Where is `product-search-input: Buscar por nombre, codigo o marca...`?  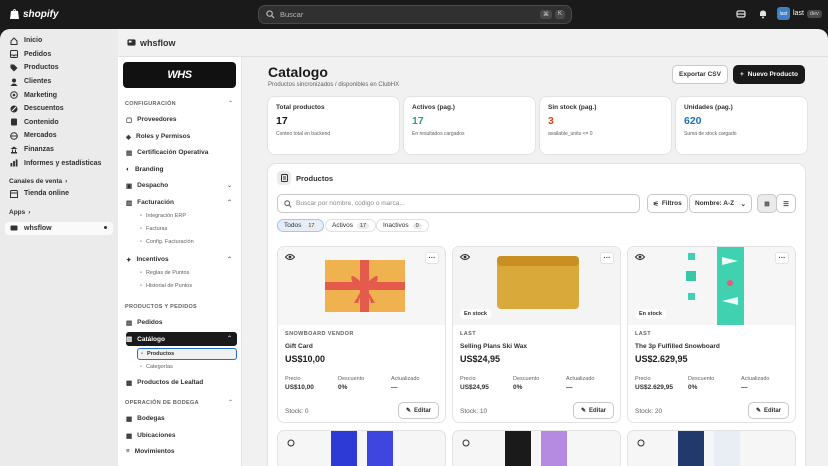
product-search-input: Buscar por nombre, codigo o marca... is located at coordinates (458, 203).